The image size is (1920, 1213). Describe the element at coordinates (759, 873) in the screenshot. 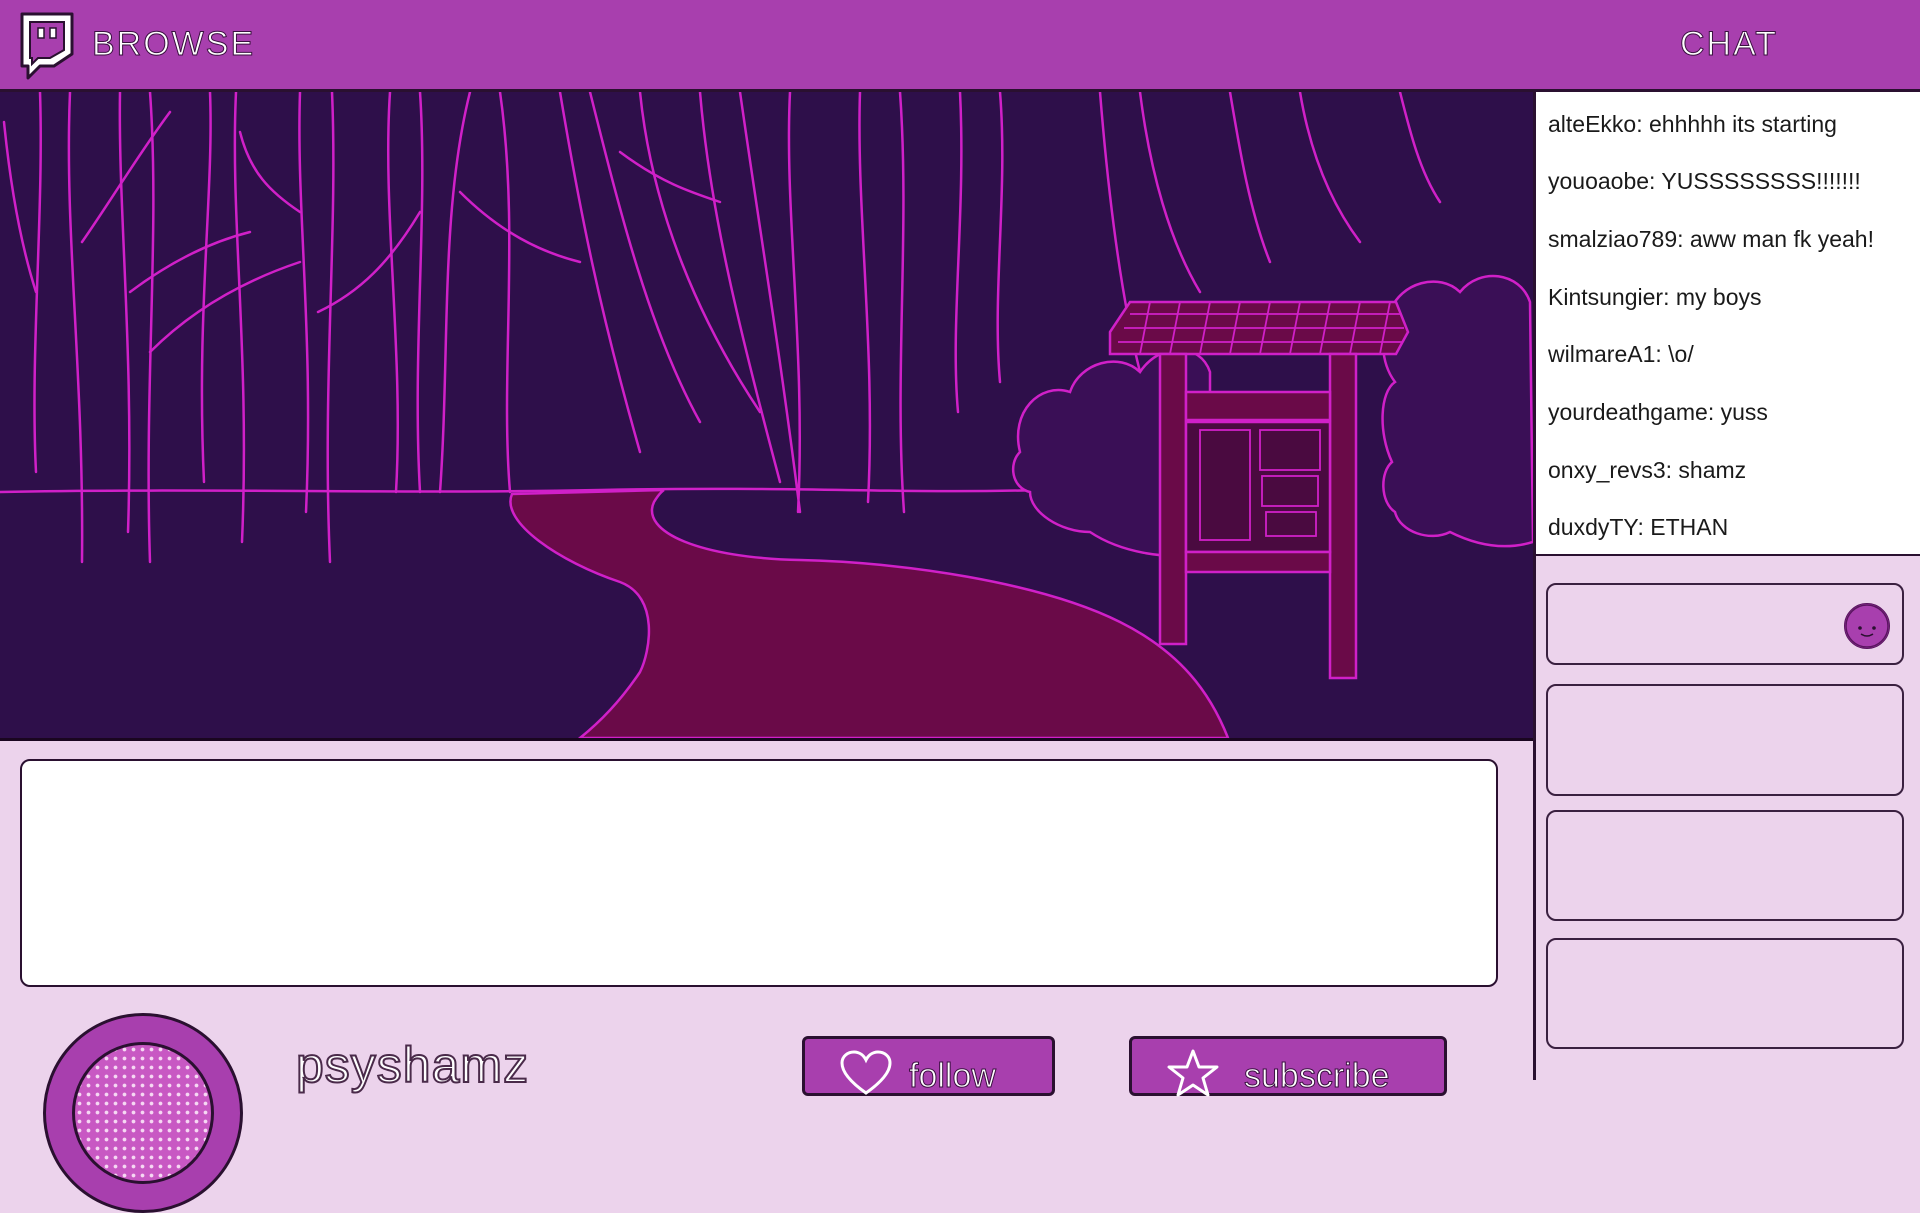

I see `stream-description-box` at that location.